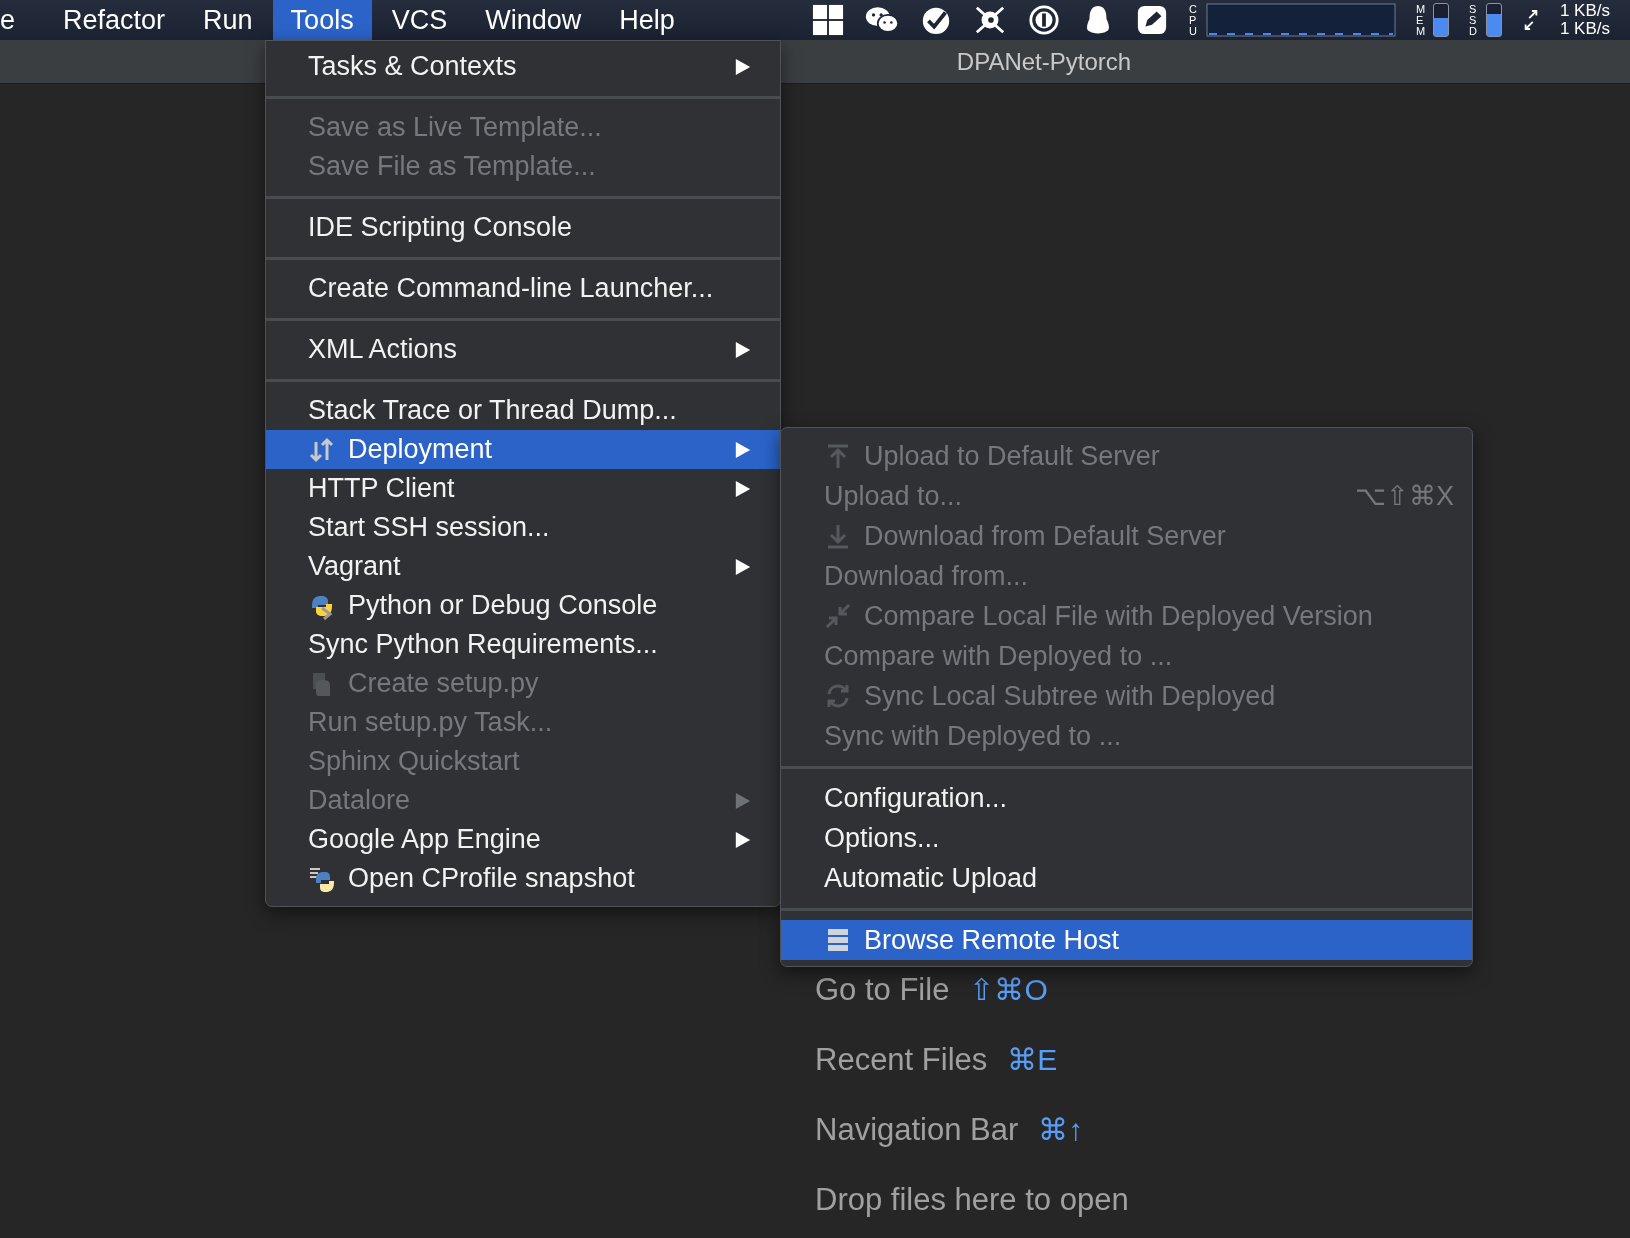  What do you see at coordinates (523, 449) in the screenshot?
I see `menu-item: Deployment` at bounding box center [523, 449].